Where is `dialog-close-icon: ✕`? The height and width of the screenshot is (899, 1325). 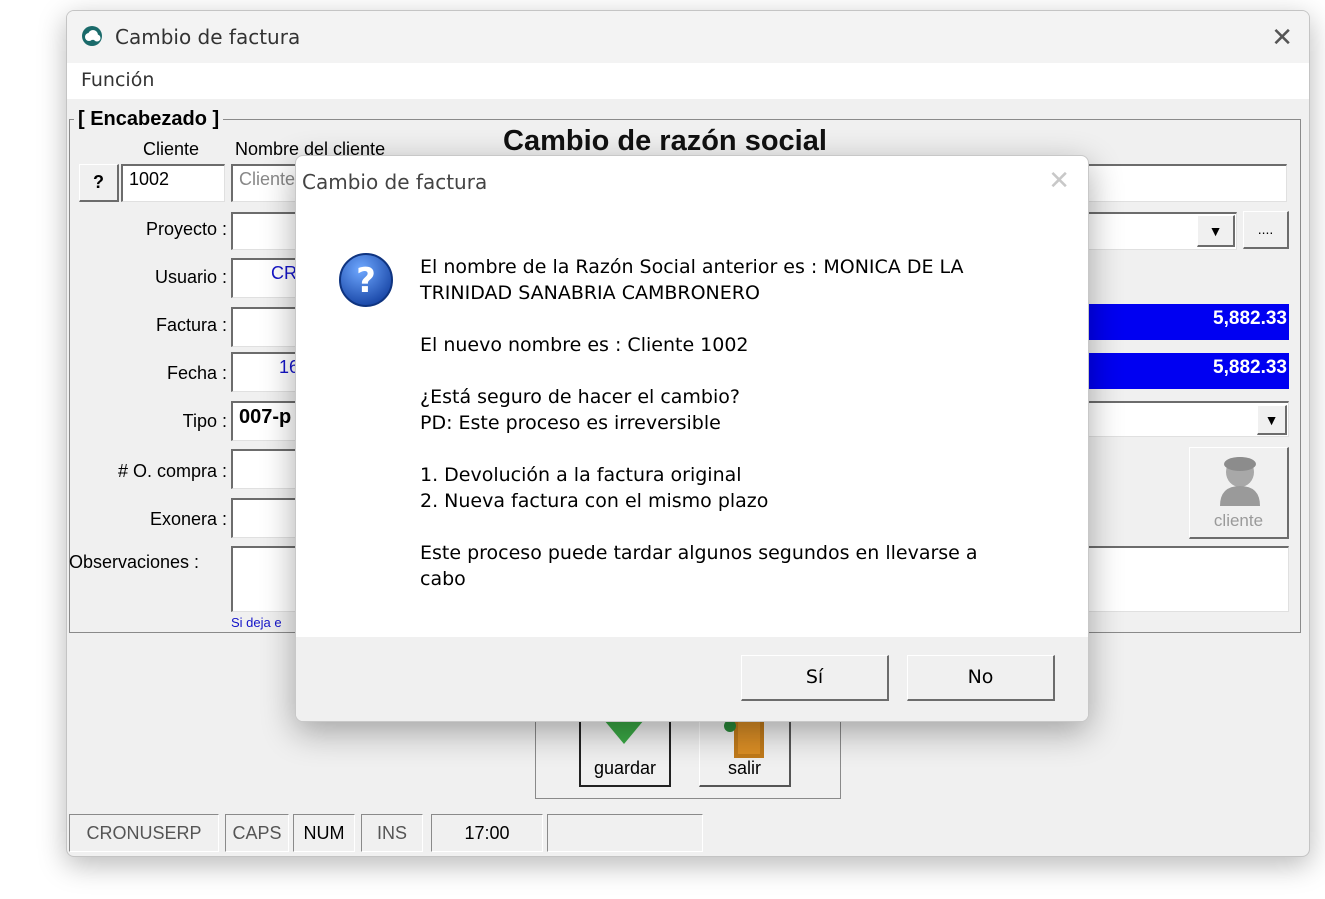
dialog-close-icon: ✕ is located at coordinates (1059, 181).